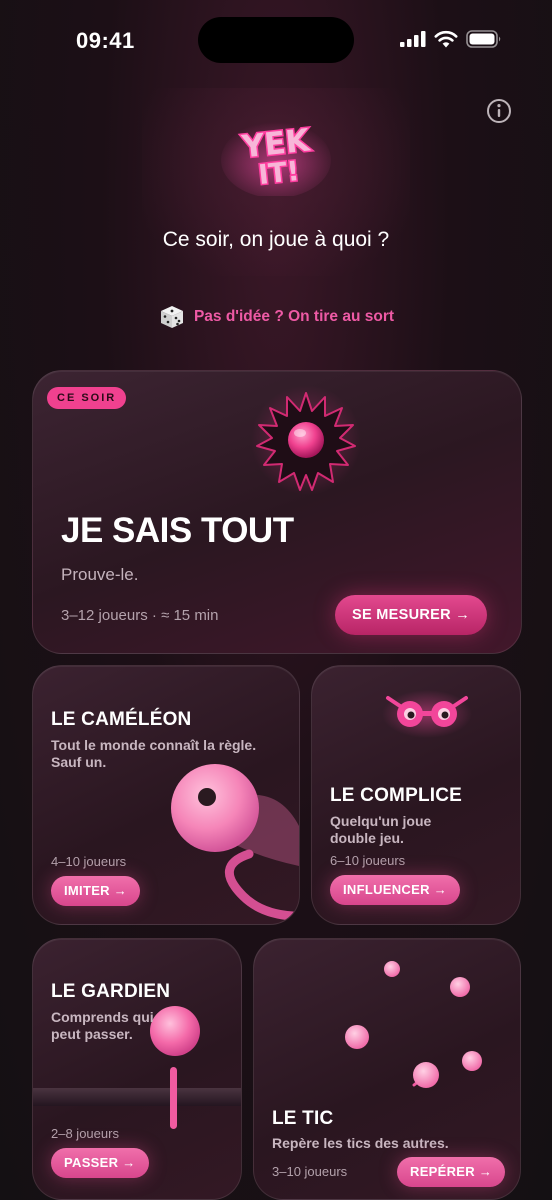 This screenshot has height=1200, width=552. Describe the element at coordinates (79, 762) in the screenshot. I see `cameleon-desc-line-2: Sauf un.` at that location.